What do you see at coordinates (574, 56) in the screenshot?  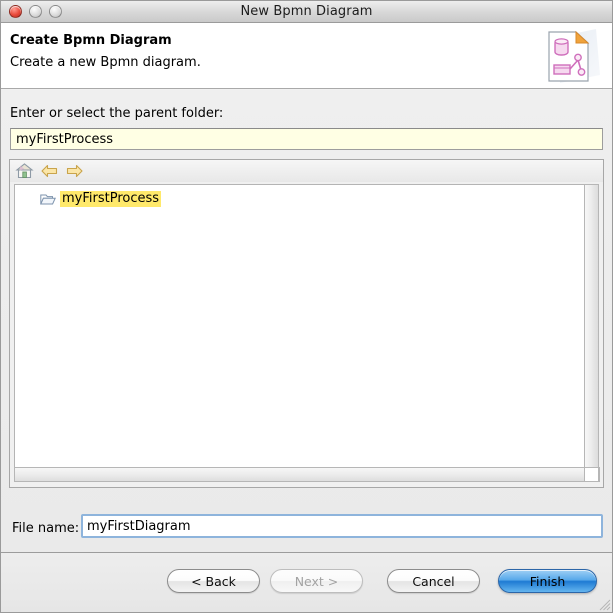 I see `bpmn-diagram-document-icon` at bounding box center [574, 56].